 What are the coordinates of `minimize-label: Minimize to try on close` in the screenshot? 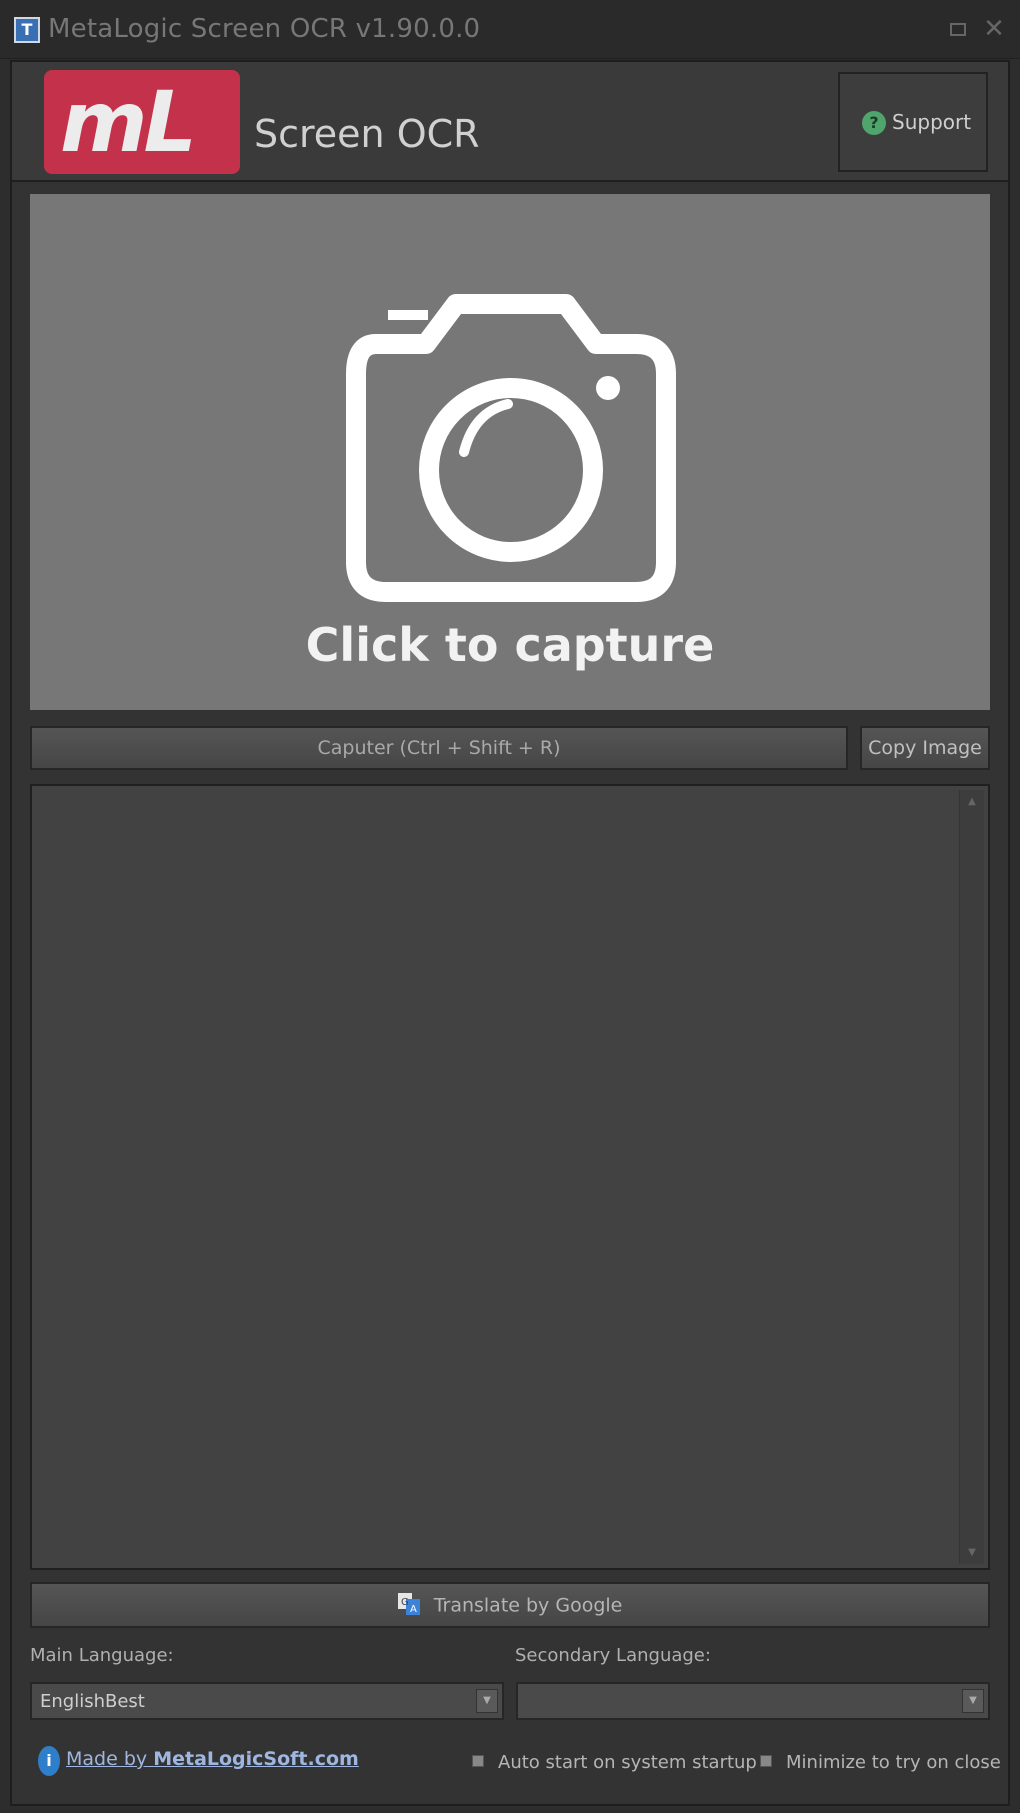 It's located at (893, 1762).